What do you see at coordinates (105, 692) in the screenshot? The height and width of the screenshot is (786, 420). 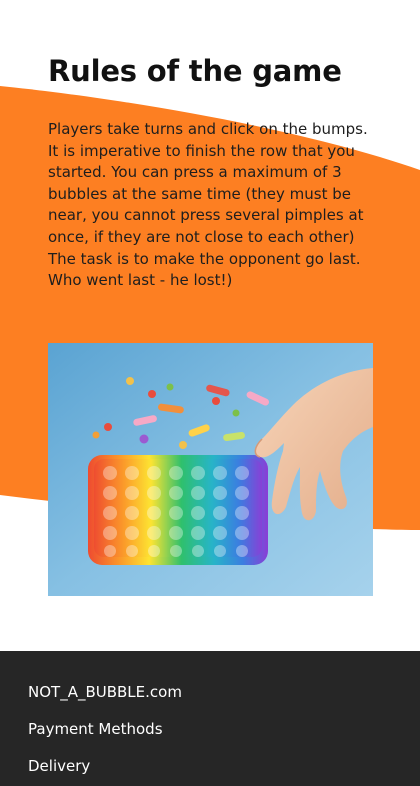 I see `footer-link-site: NOT_A_BUBBLE.com` at bounding box center [105, 692].